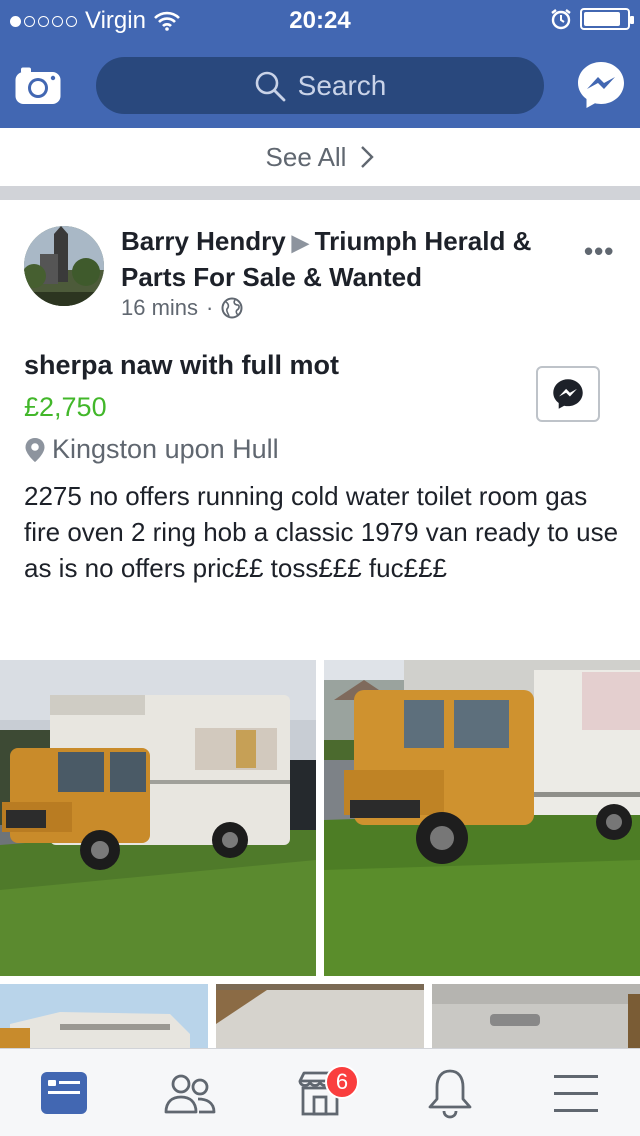  Describe the element at coordinates (320, 193) in the screenshot. I see `section-divider` at that location.